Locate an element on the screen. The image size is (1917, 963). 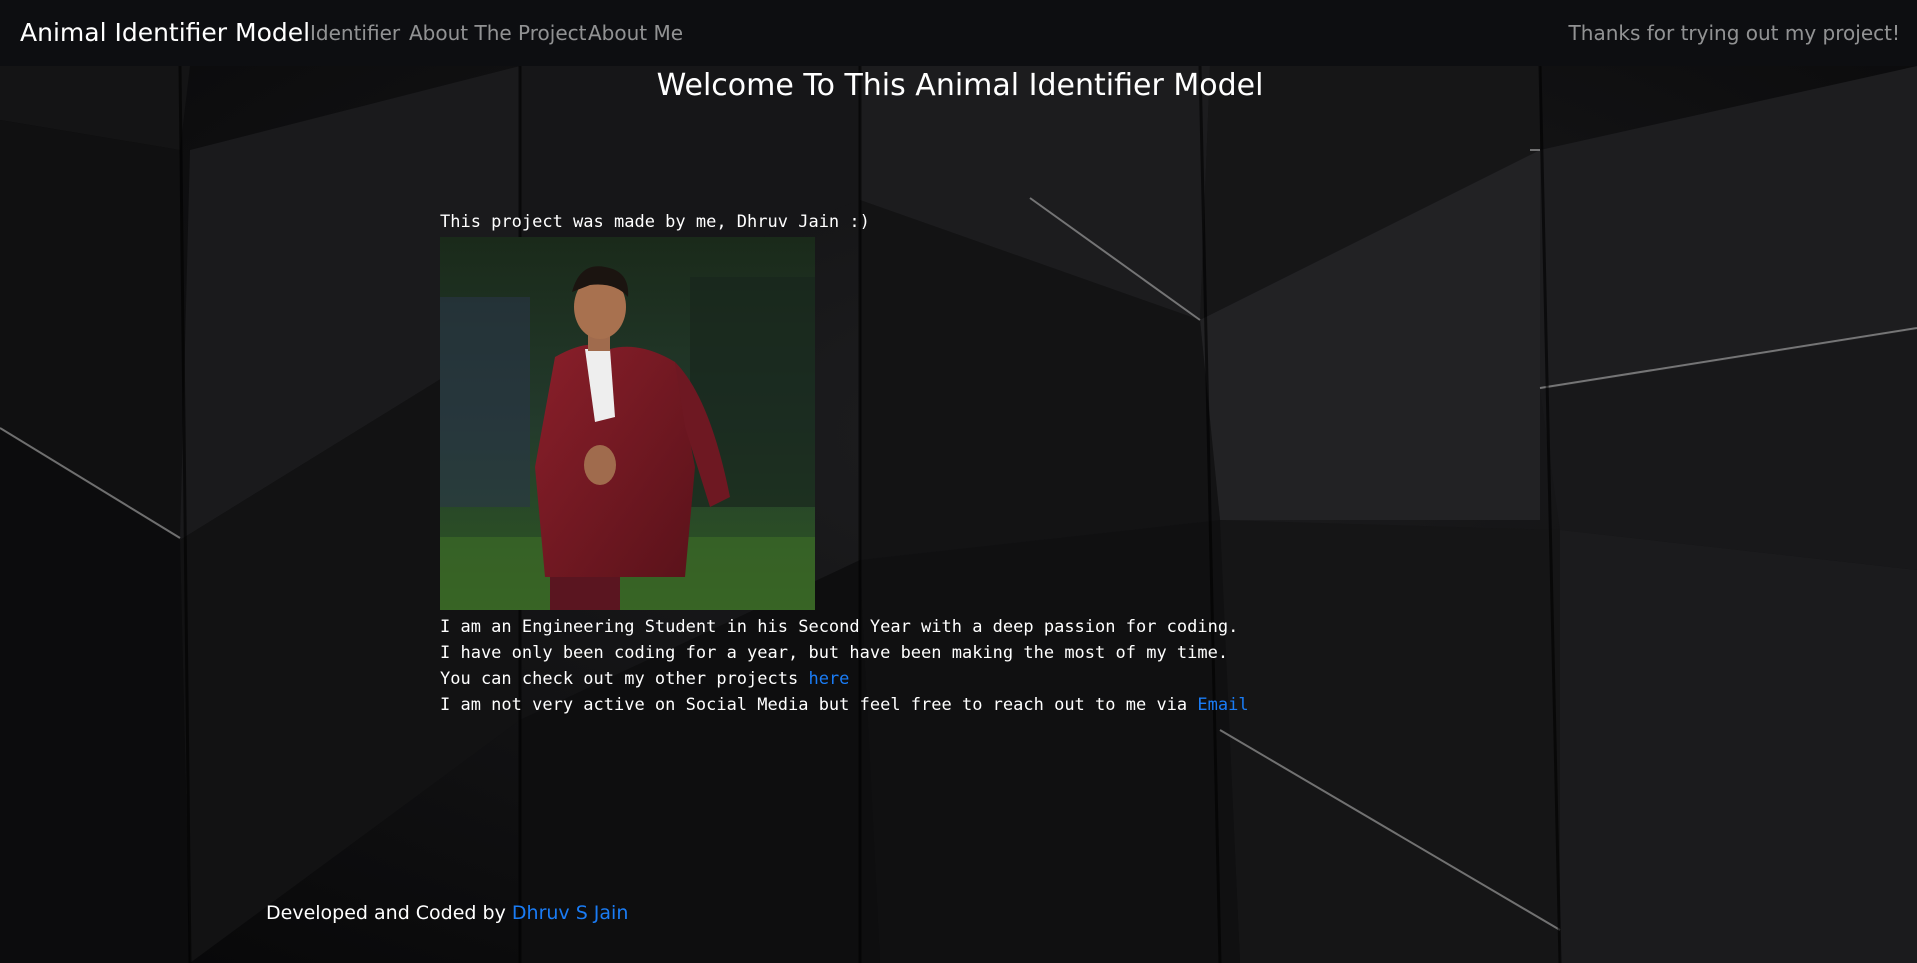
projects-link: here is located at coordinates (828, 679).